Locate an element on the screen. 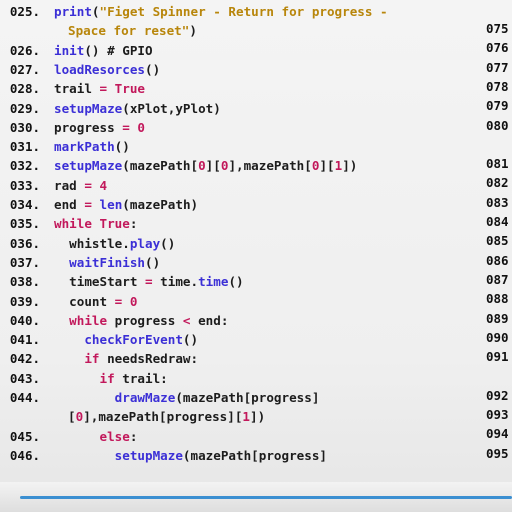  code-text: setupMaze(mazePath[progress] is located at coordinates (190, 456).